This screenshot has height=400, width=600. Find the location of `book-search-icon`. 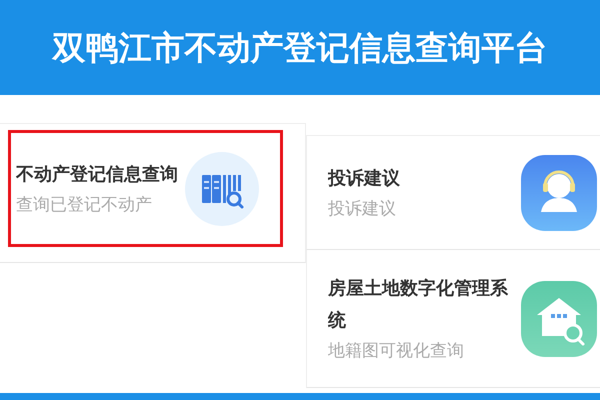

book-search-icon is located at coordinates (222, 188).